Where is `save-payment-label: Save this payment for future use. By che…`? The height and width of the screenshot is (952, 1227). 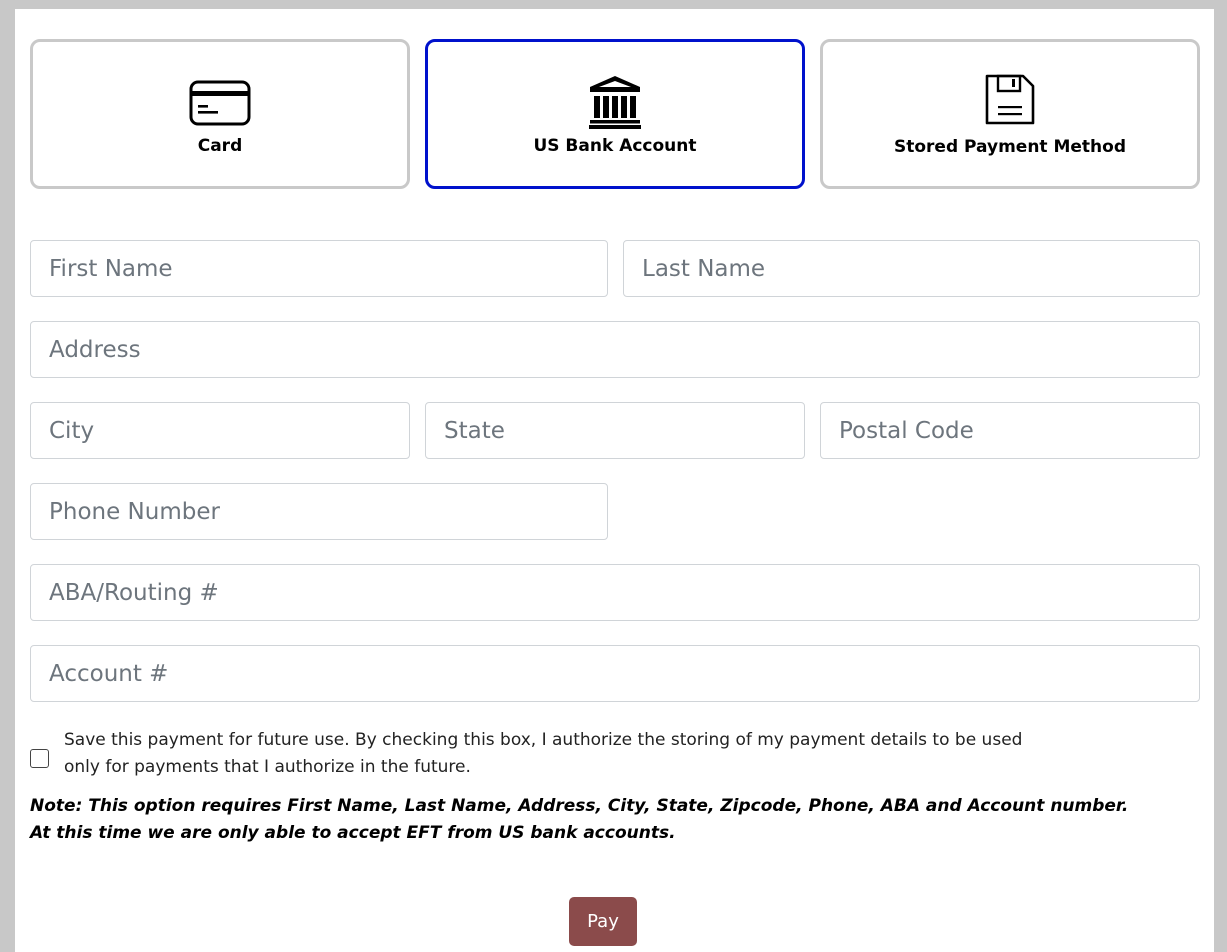 save-payment-label: Save this payment for future use. By che… is located at coordinates (543, 753).